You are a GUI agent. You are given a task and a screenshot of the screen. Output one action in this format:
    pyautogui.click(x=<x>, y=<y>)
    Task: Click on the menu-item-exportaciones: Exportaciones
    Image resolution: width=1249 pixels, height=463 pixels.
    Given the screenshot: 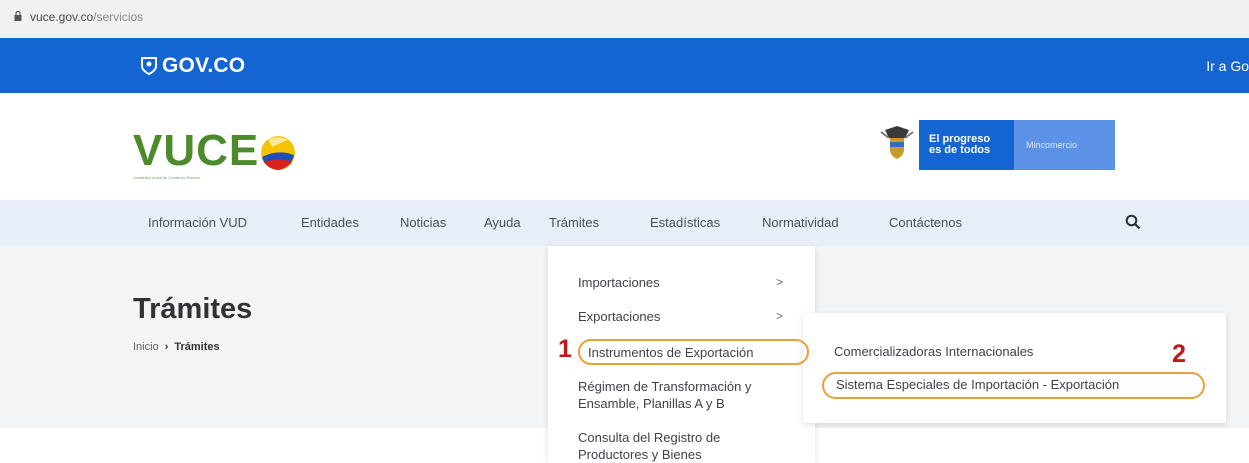 What is the action you would take?
    pyautogui.click(x=619, y=316)
    